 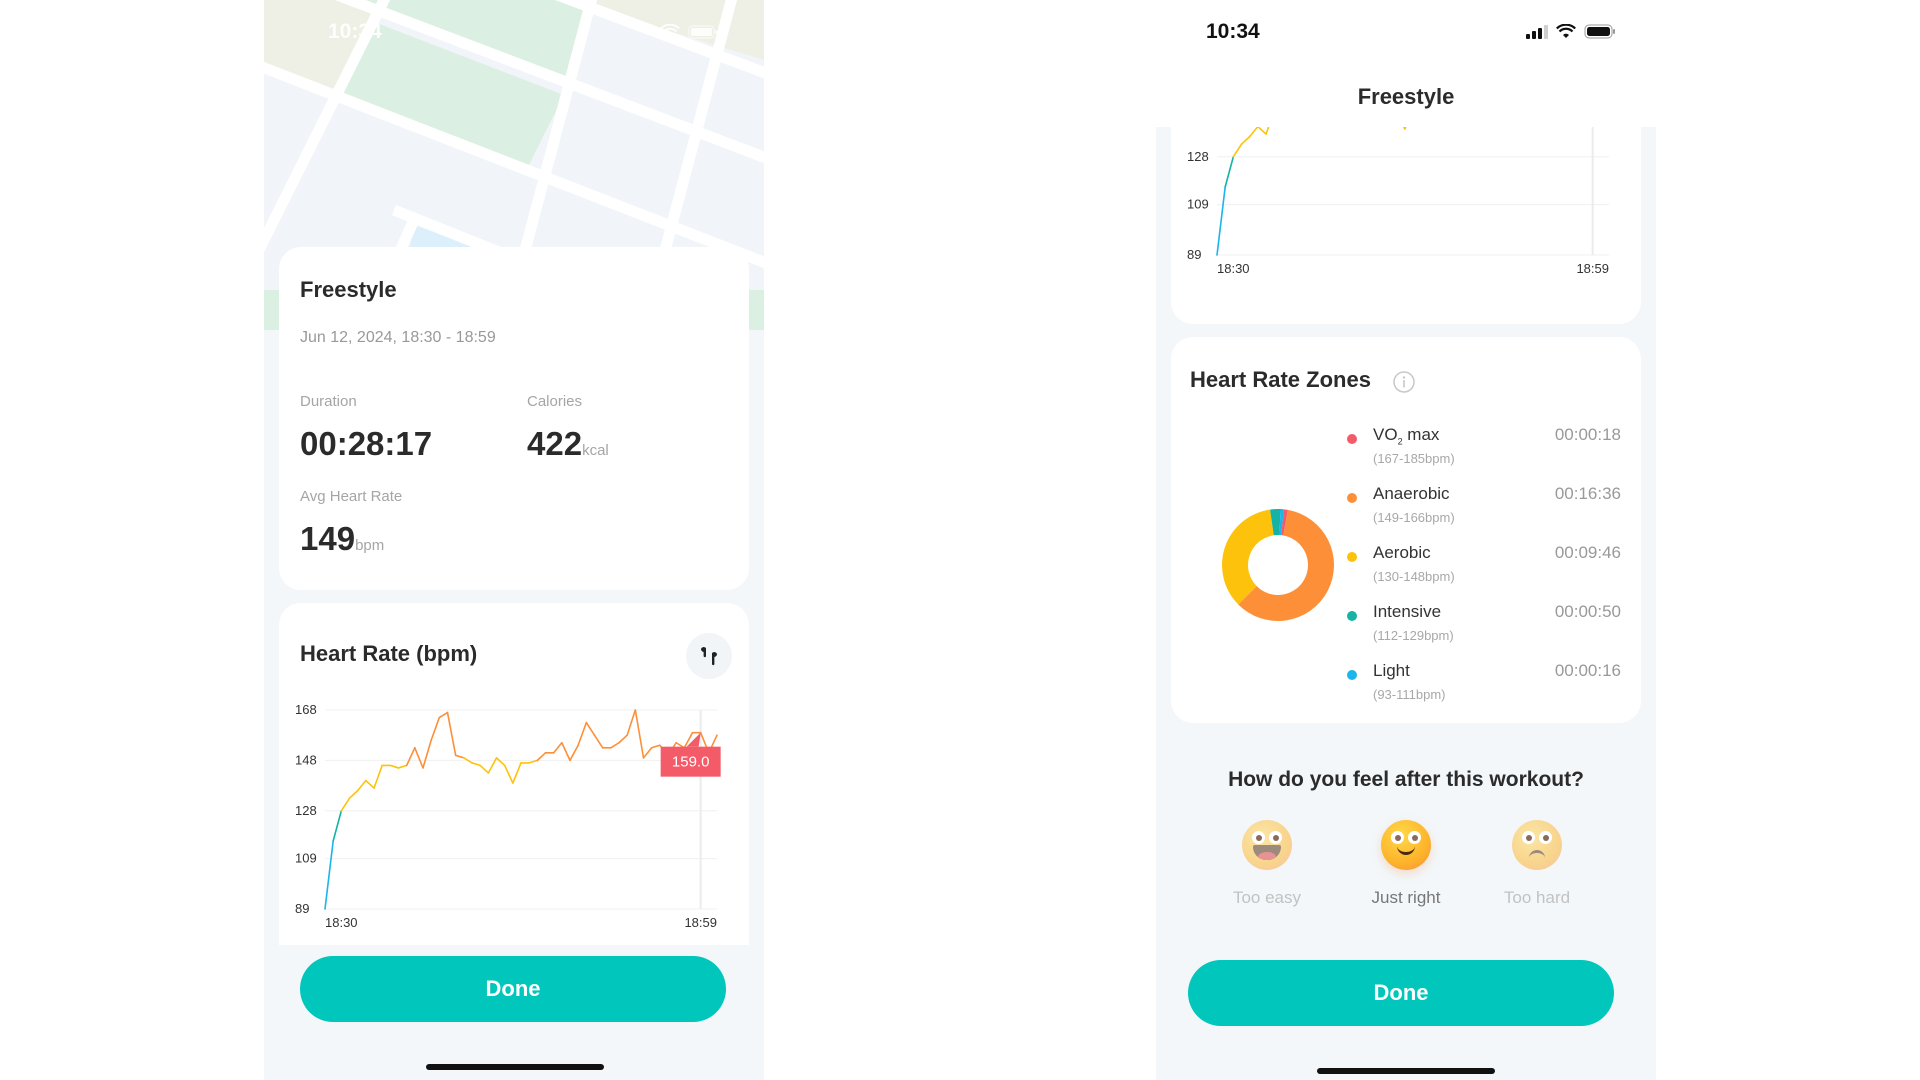 I want to click on laughing-face-icon, so click(x=1267, y=845).